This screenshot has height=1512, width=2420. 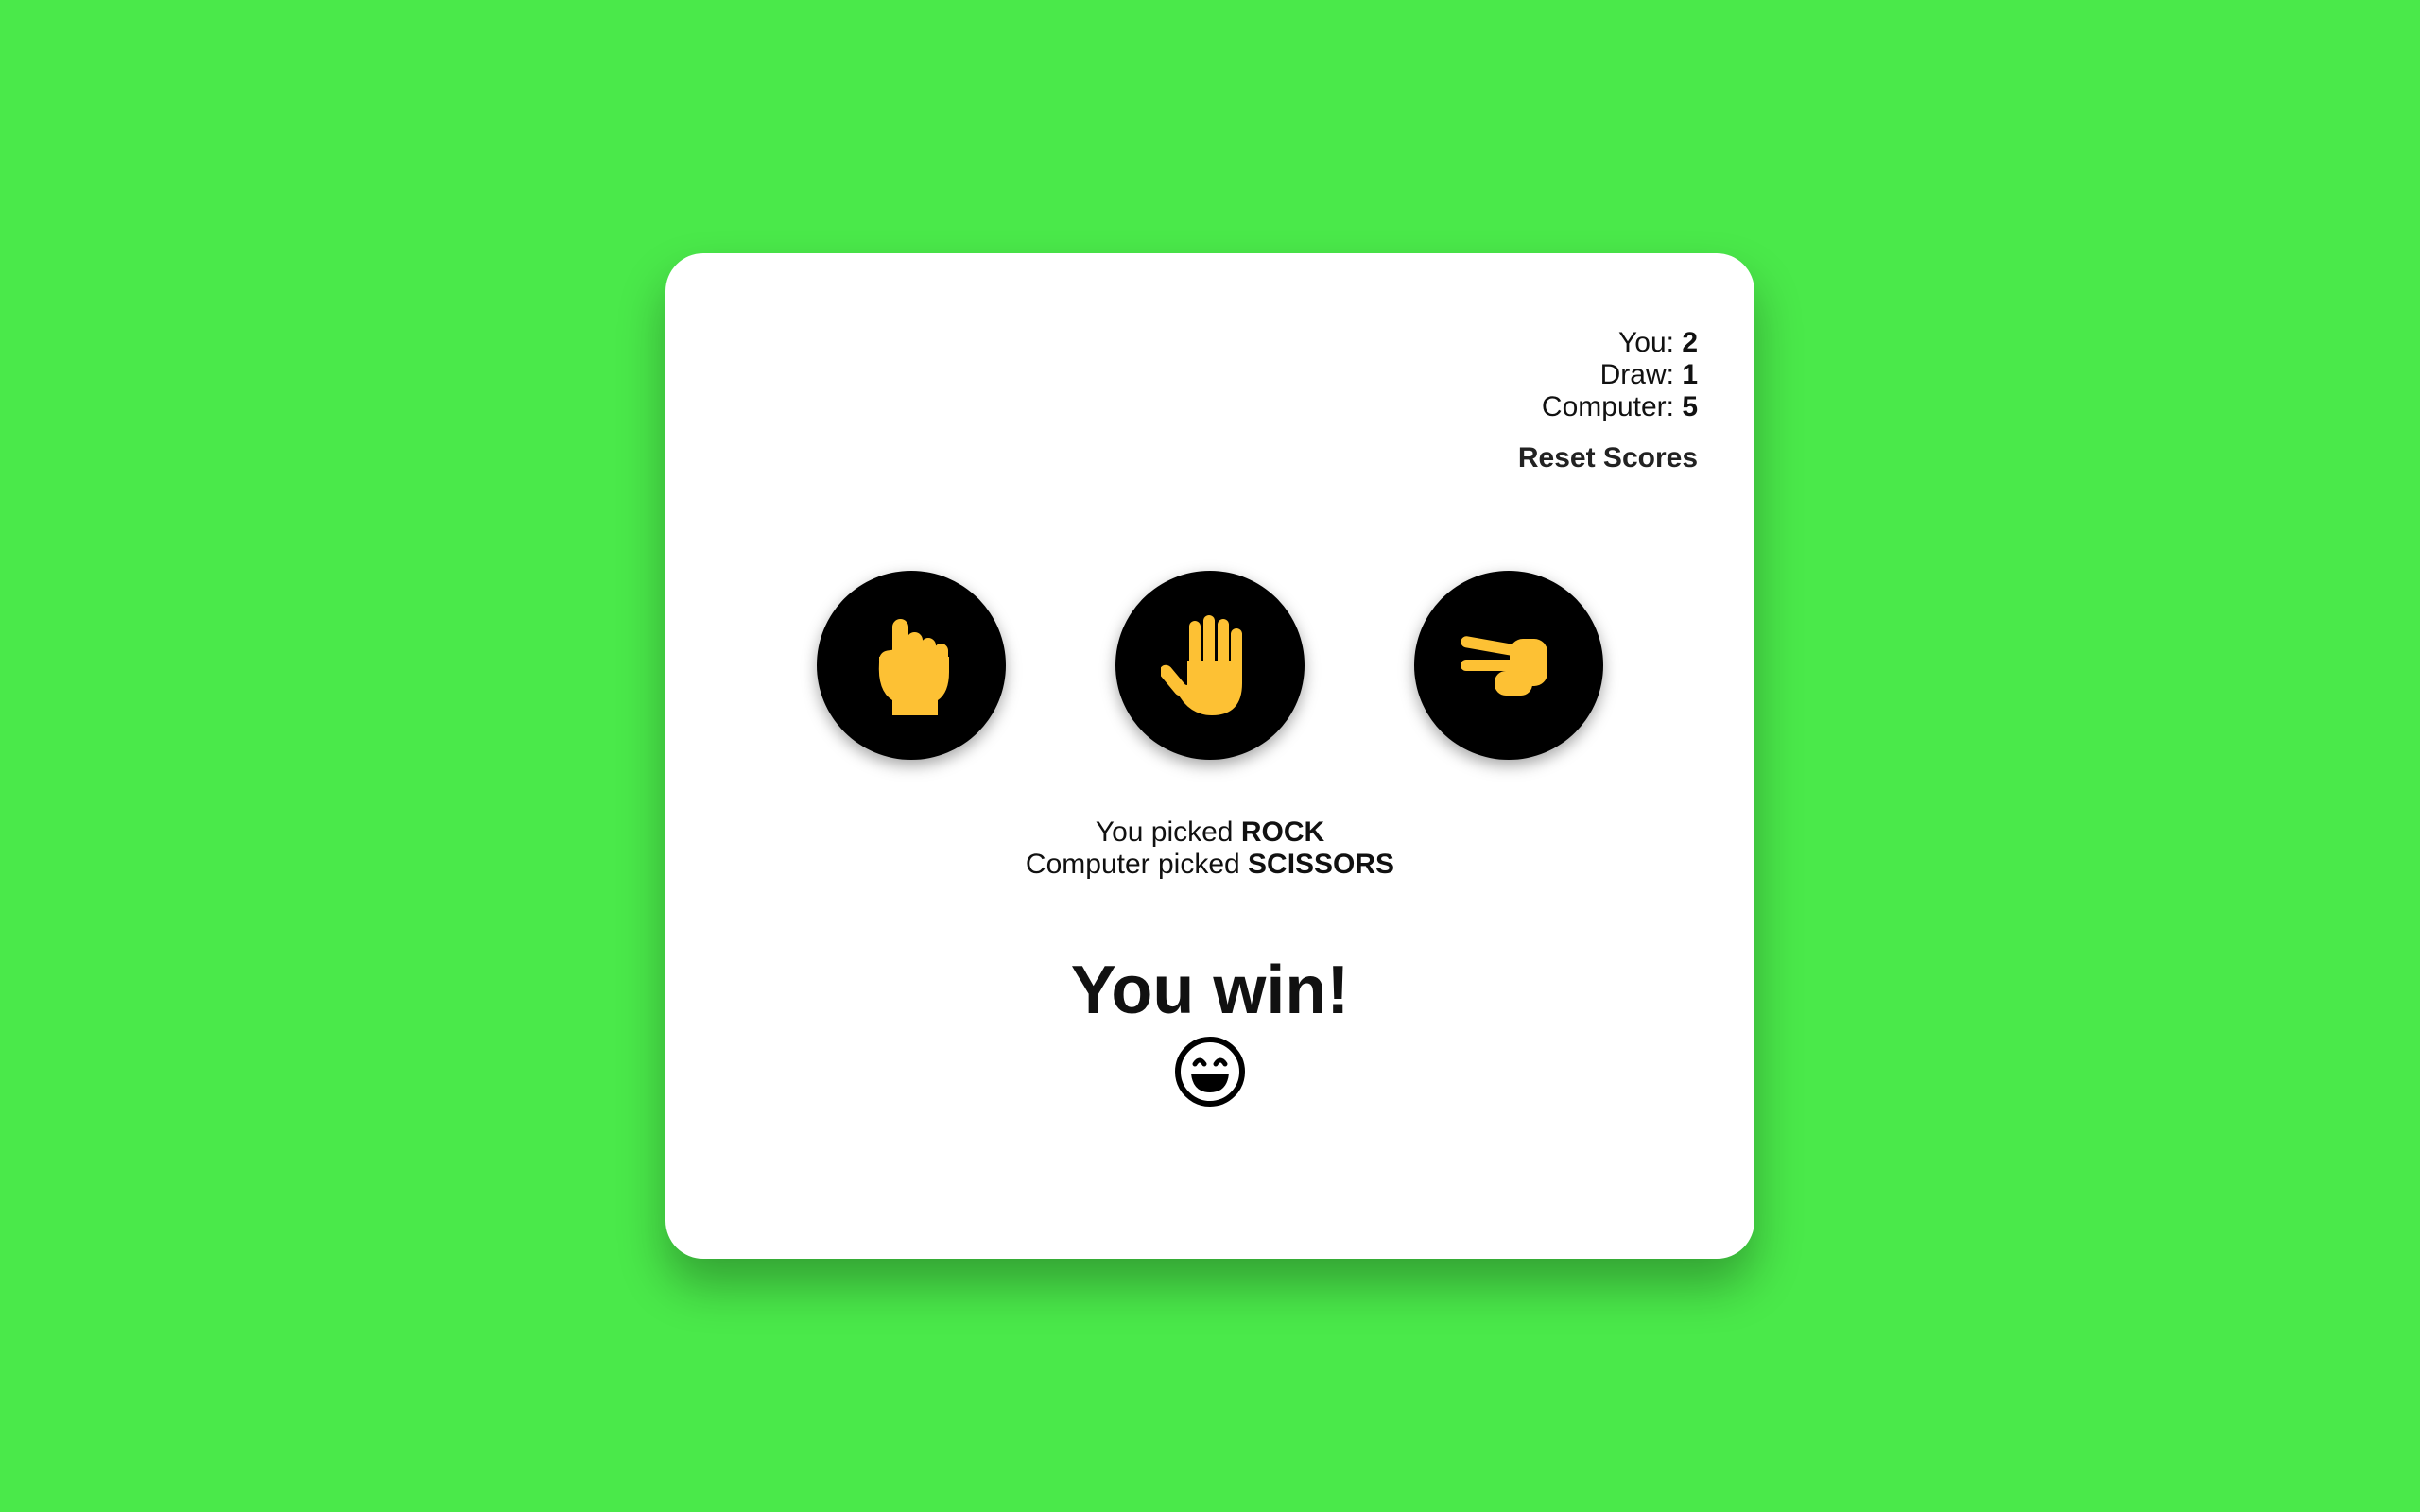 I want to click on score-draw-value: 1, so click(x=1690, y=374).